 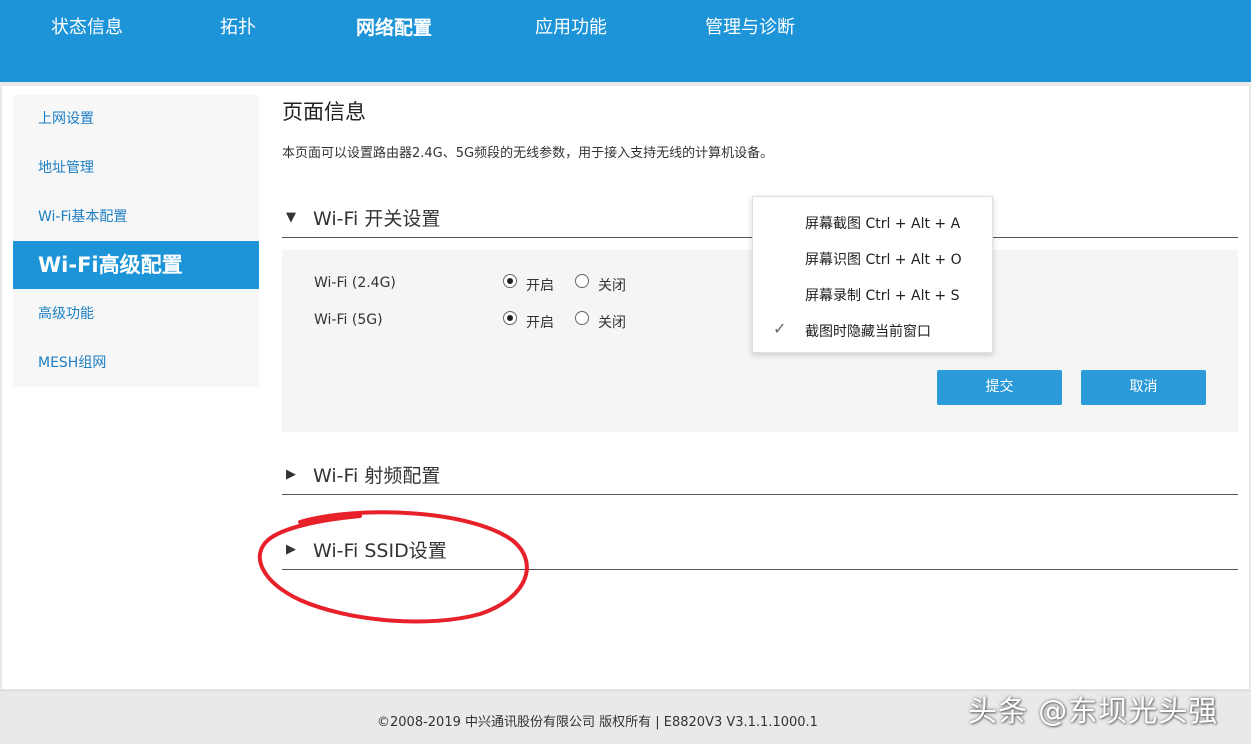 What do you see at coordinates (377, 476) in the screenshot?
I see `section-title: Wi-Fi 射频配置` at bounding box center [377, 476].